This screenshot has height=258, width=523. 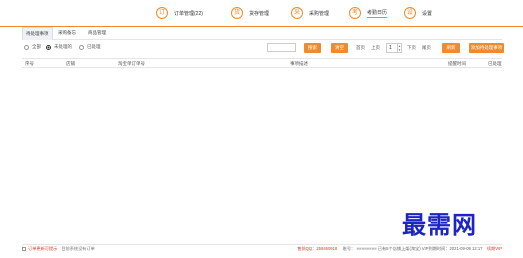 I want to click on status-left: 订单更新可提示 目前系统没有订单, so click(x=58, y=249).